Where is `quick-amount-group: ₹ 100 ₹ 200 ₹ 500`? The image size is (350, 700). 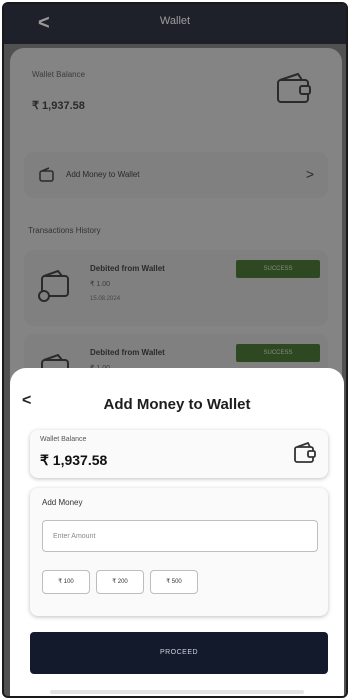 quick-amount-group: ₹ 100 ₹ 200 ₹ 500 is located at coordinates (120, 582).